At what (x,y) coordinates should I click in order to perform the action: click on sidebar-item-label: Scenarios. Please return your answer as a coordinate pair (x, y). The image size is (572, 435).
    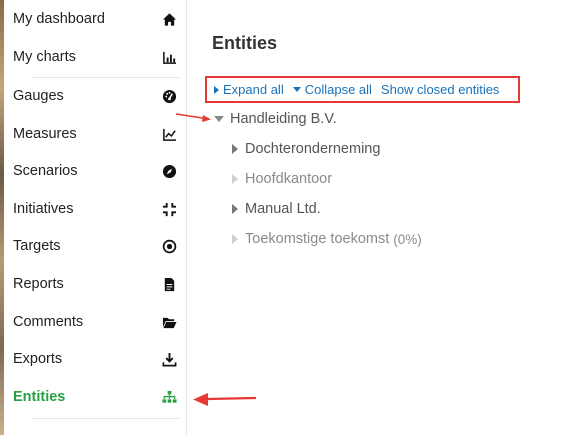
    Looking at the image, I should click on (45, 171).